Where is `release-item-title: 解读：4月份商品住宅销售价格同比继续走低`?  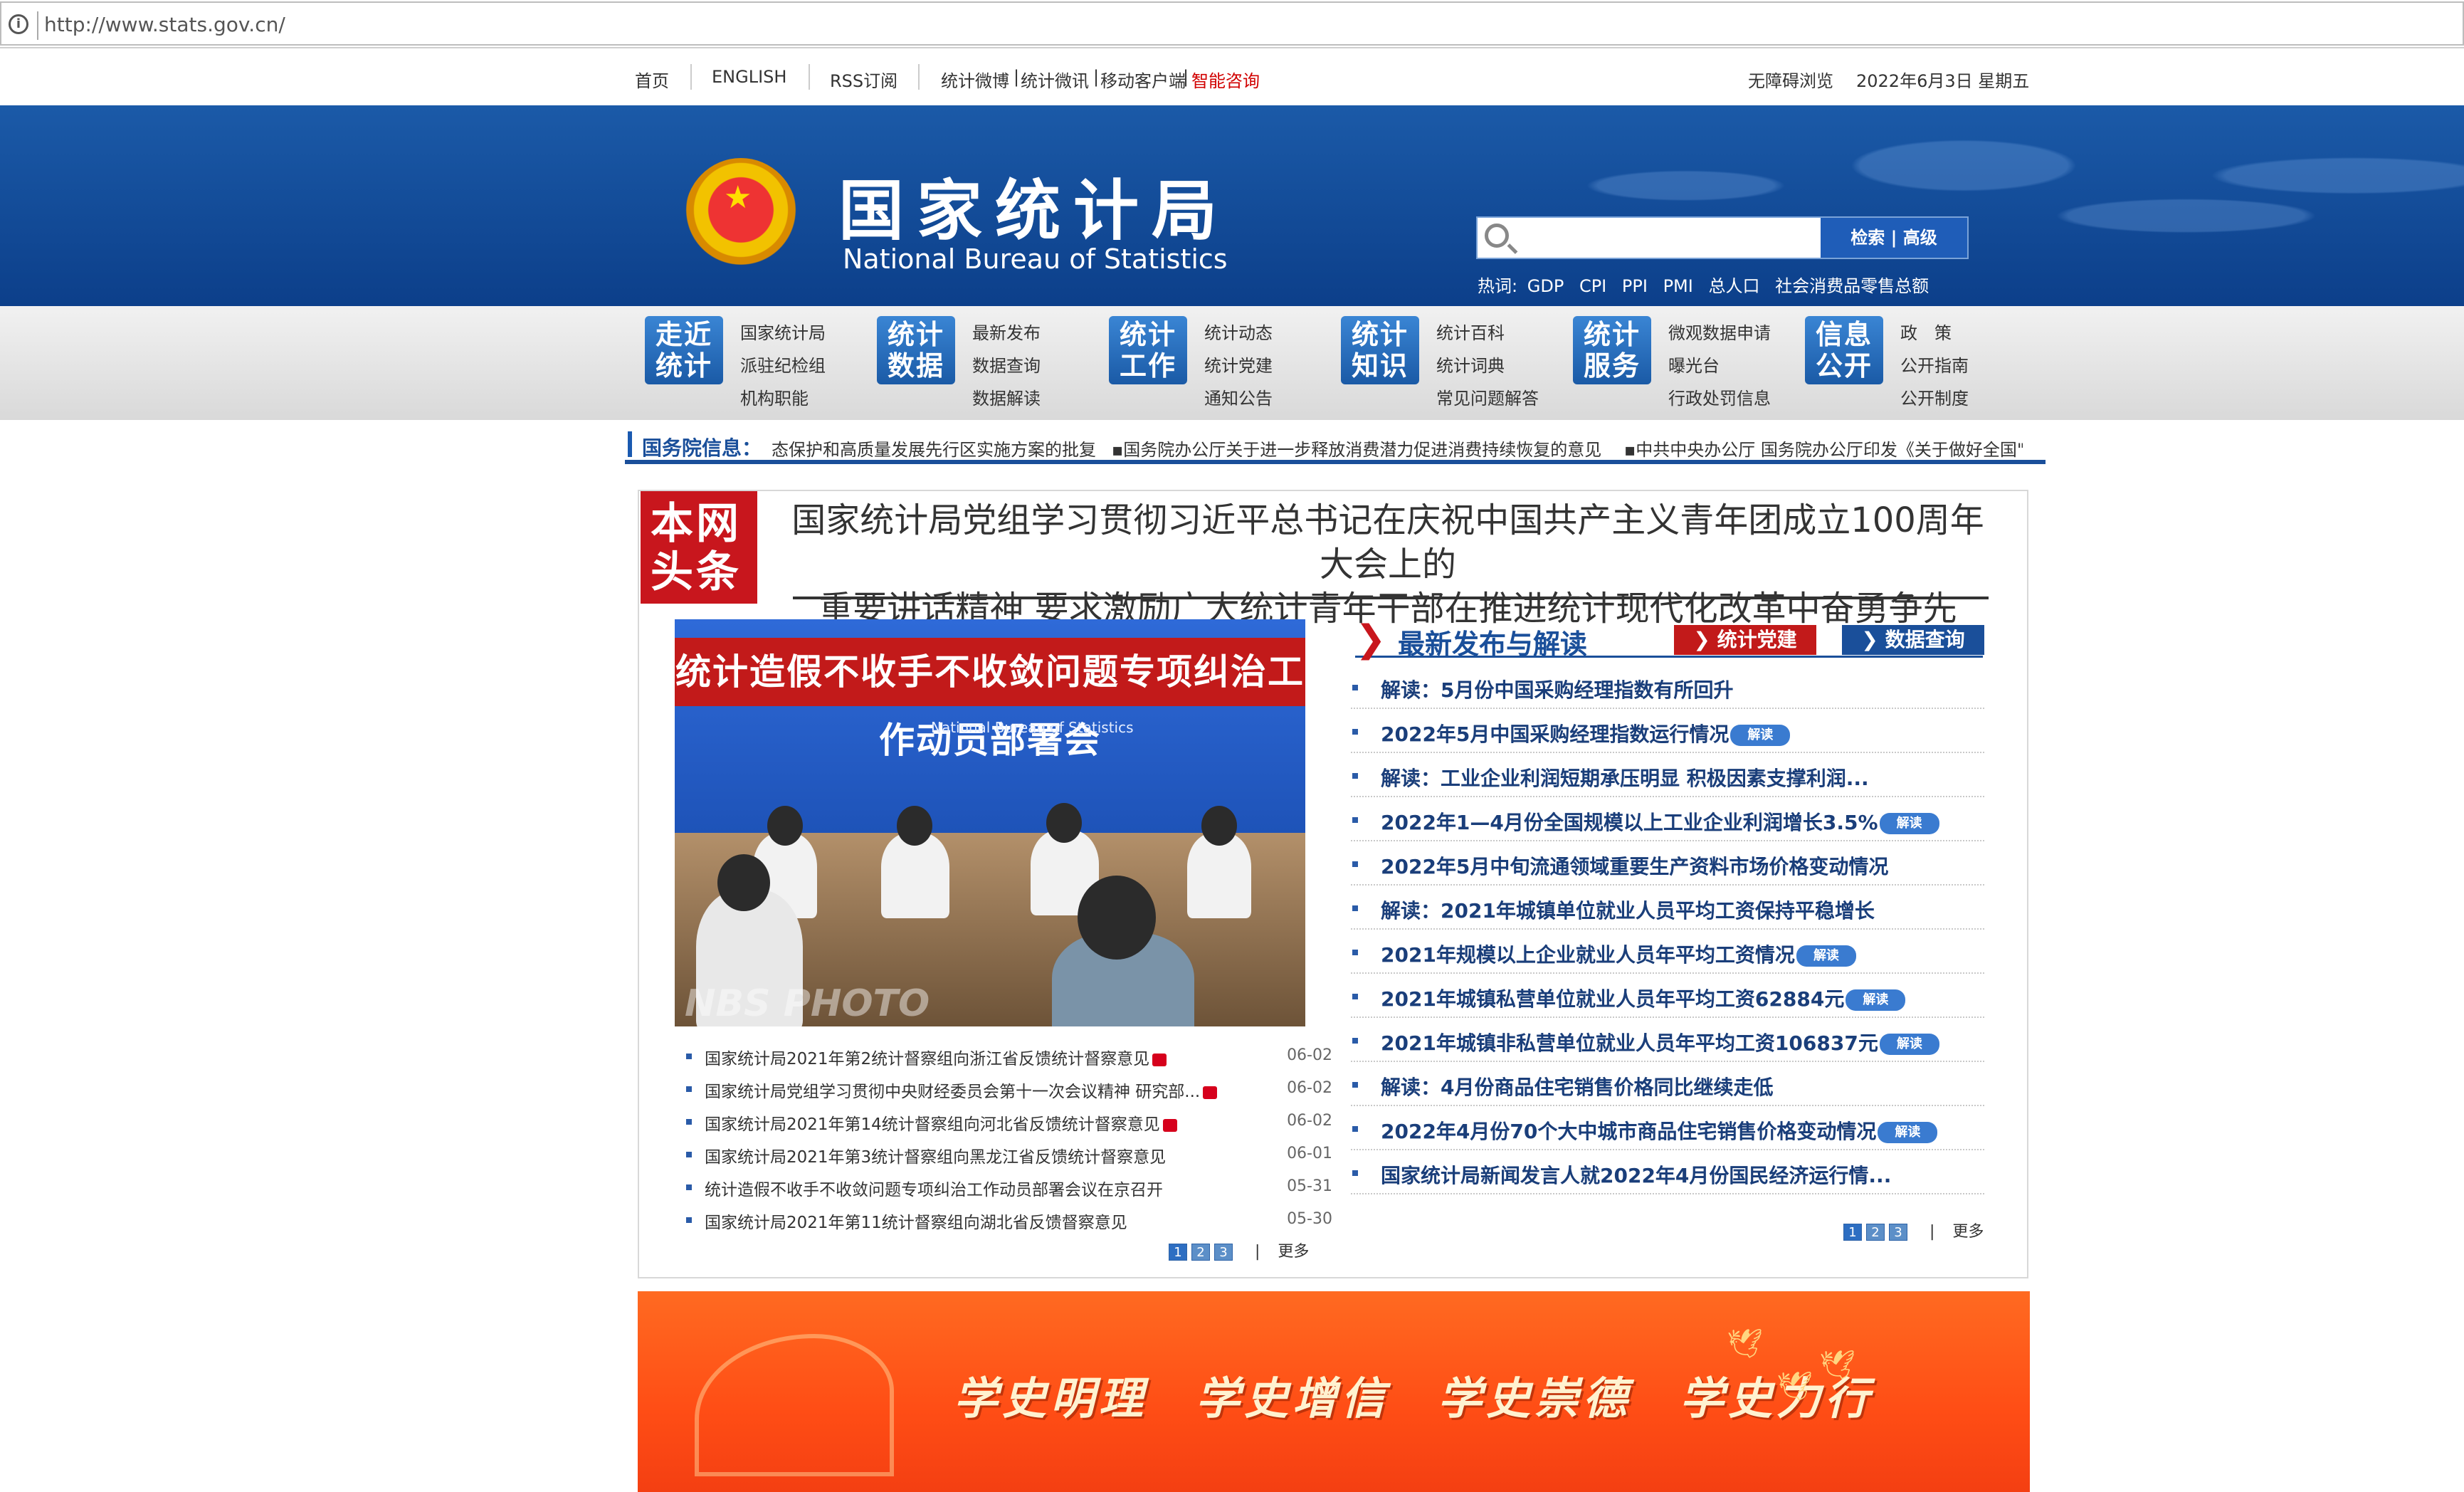 release-item-title: 解读：4月份商品住宅销售价格同比继续走低 is located at coordinates (1577, 1086).